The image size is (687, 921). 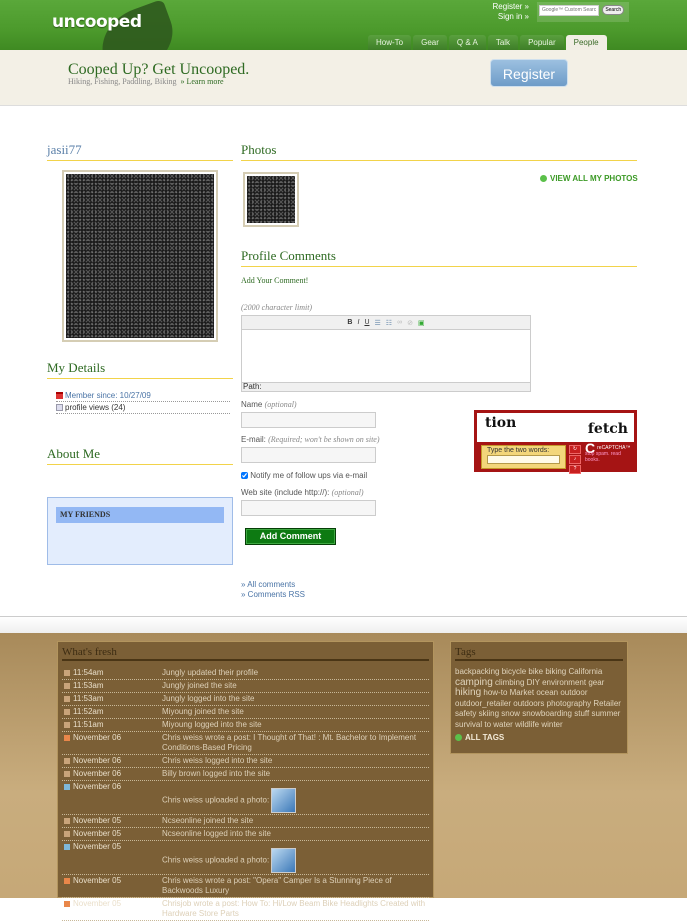 What do you see at coordinates (97, 760) in the screenshot?
I see `activity-time: November 06` at bounding box center [97, 760].